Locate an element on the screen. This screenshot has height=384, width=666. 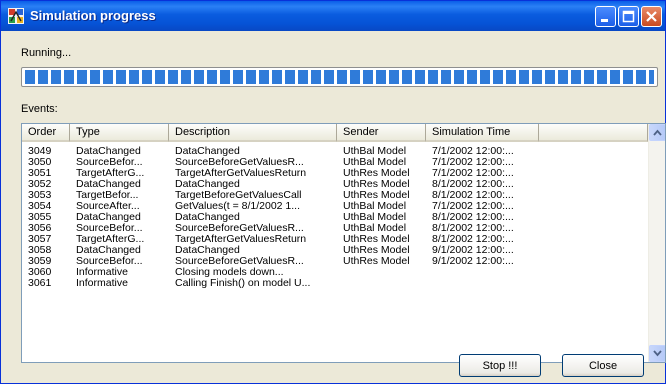
scroll-down-button is located at coordinates (657, 353).